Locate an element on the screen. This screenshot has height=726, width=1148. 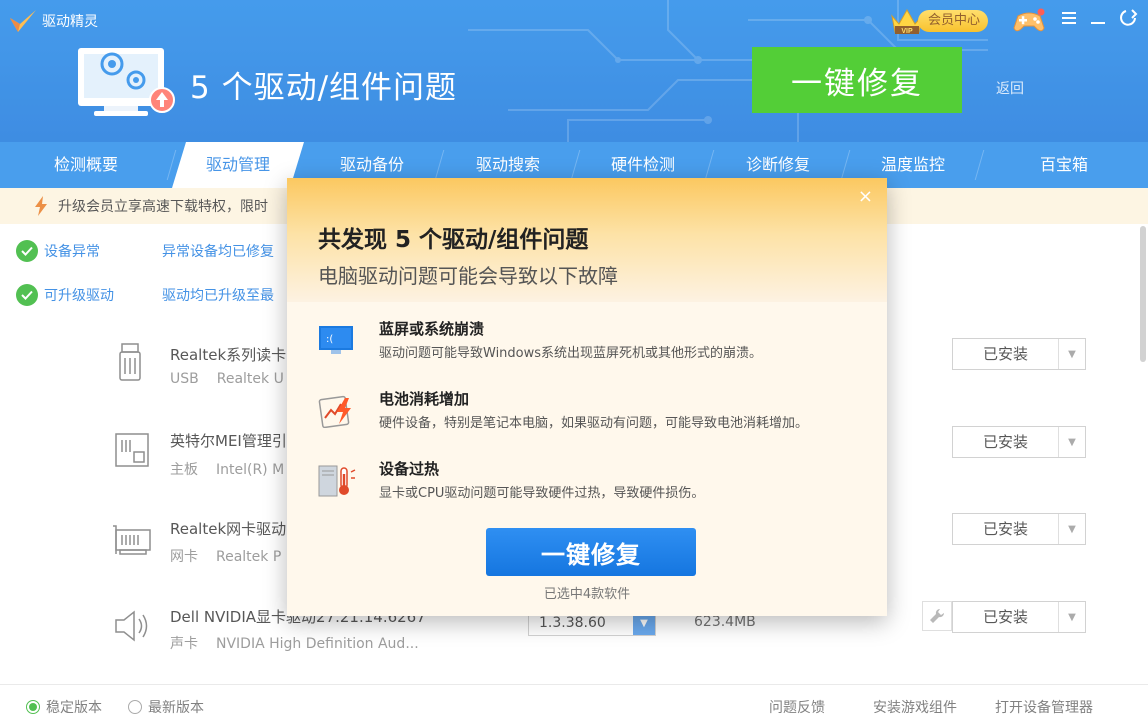
stable-version-radio: 稳定版本 is located at coordinates (64, 707).